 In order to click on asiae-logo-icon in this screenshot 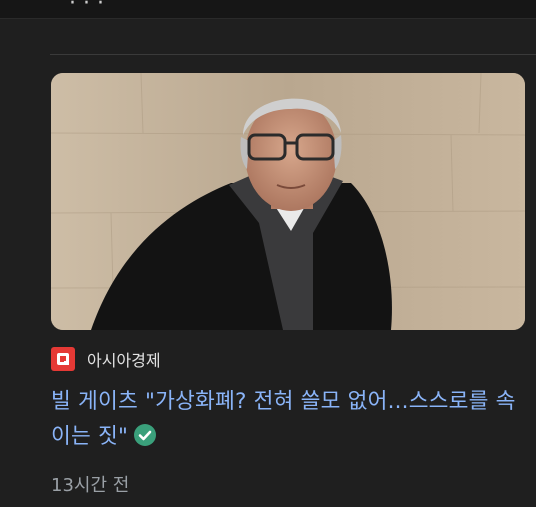, I will do `click(63, 359)`.